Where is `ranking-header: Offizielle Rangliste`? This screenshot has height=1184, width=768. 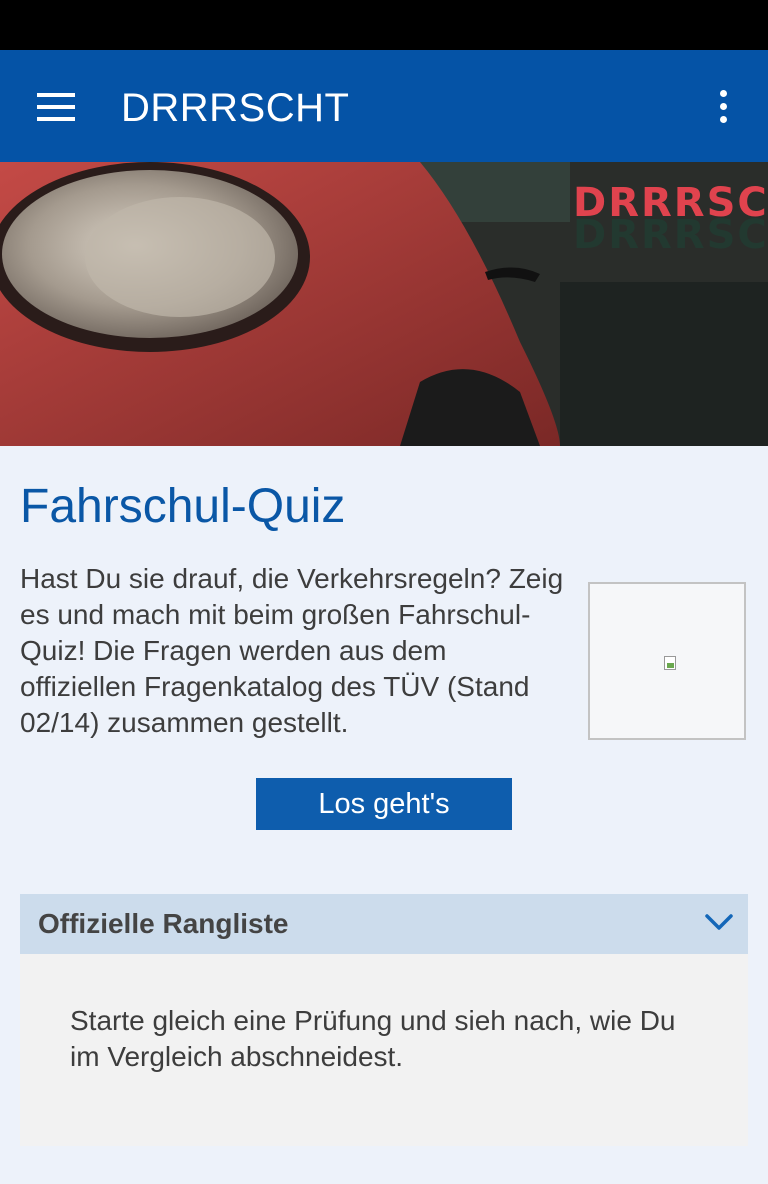 ranking-header: Offizielle Rangliste is located at coordinates (384, 924).